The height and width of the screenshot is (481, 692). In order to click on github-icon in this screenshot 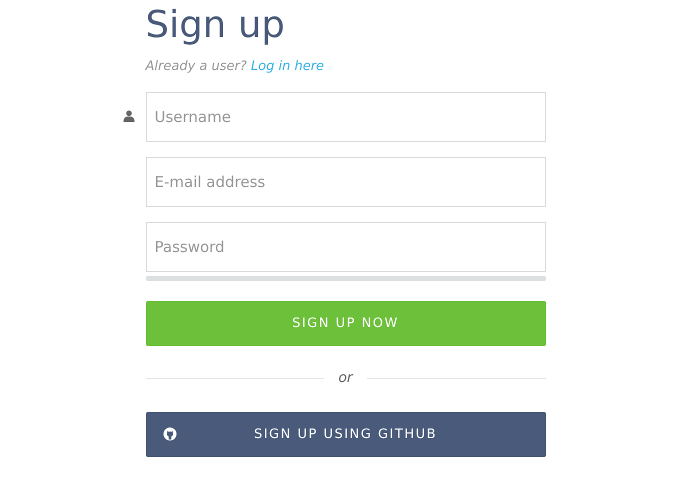, I will do `click(169, 434)`.